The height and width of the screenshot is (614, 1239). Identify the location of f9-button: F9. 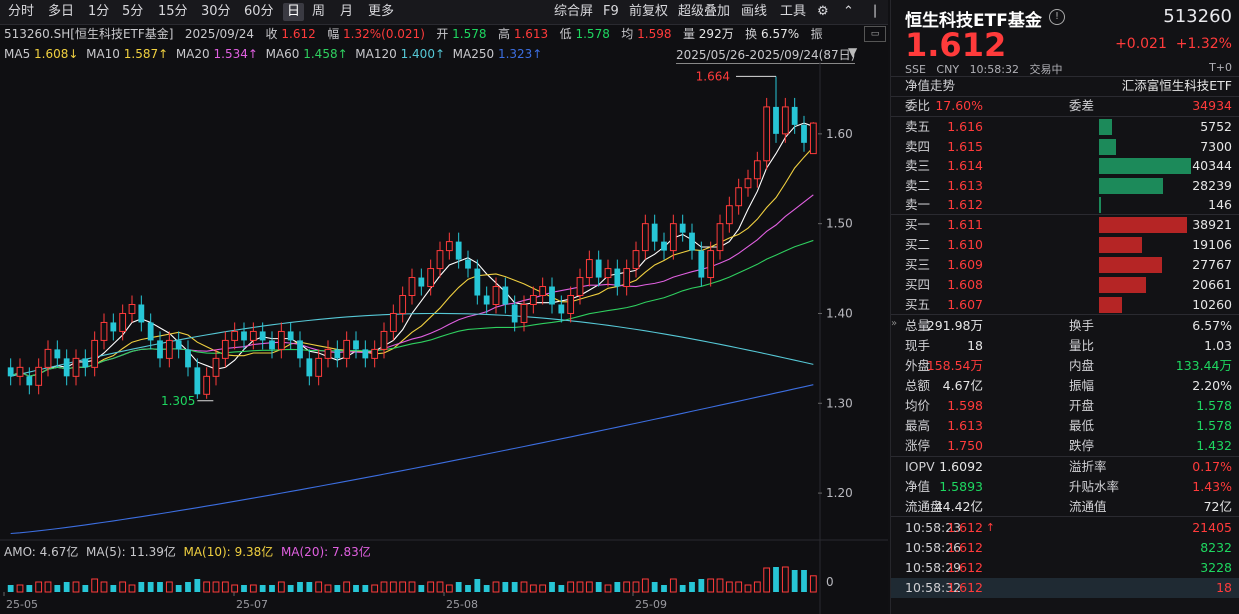
(611, 12).